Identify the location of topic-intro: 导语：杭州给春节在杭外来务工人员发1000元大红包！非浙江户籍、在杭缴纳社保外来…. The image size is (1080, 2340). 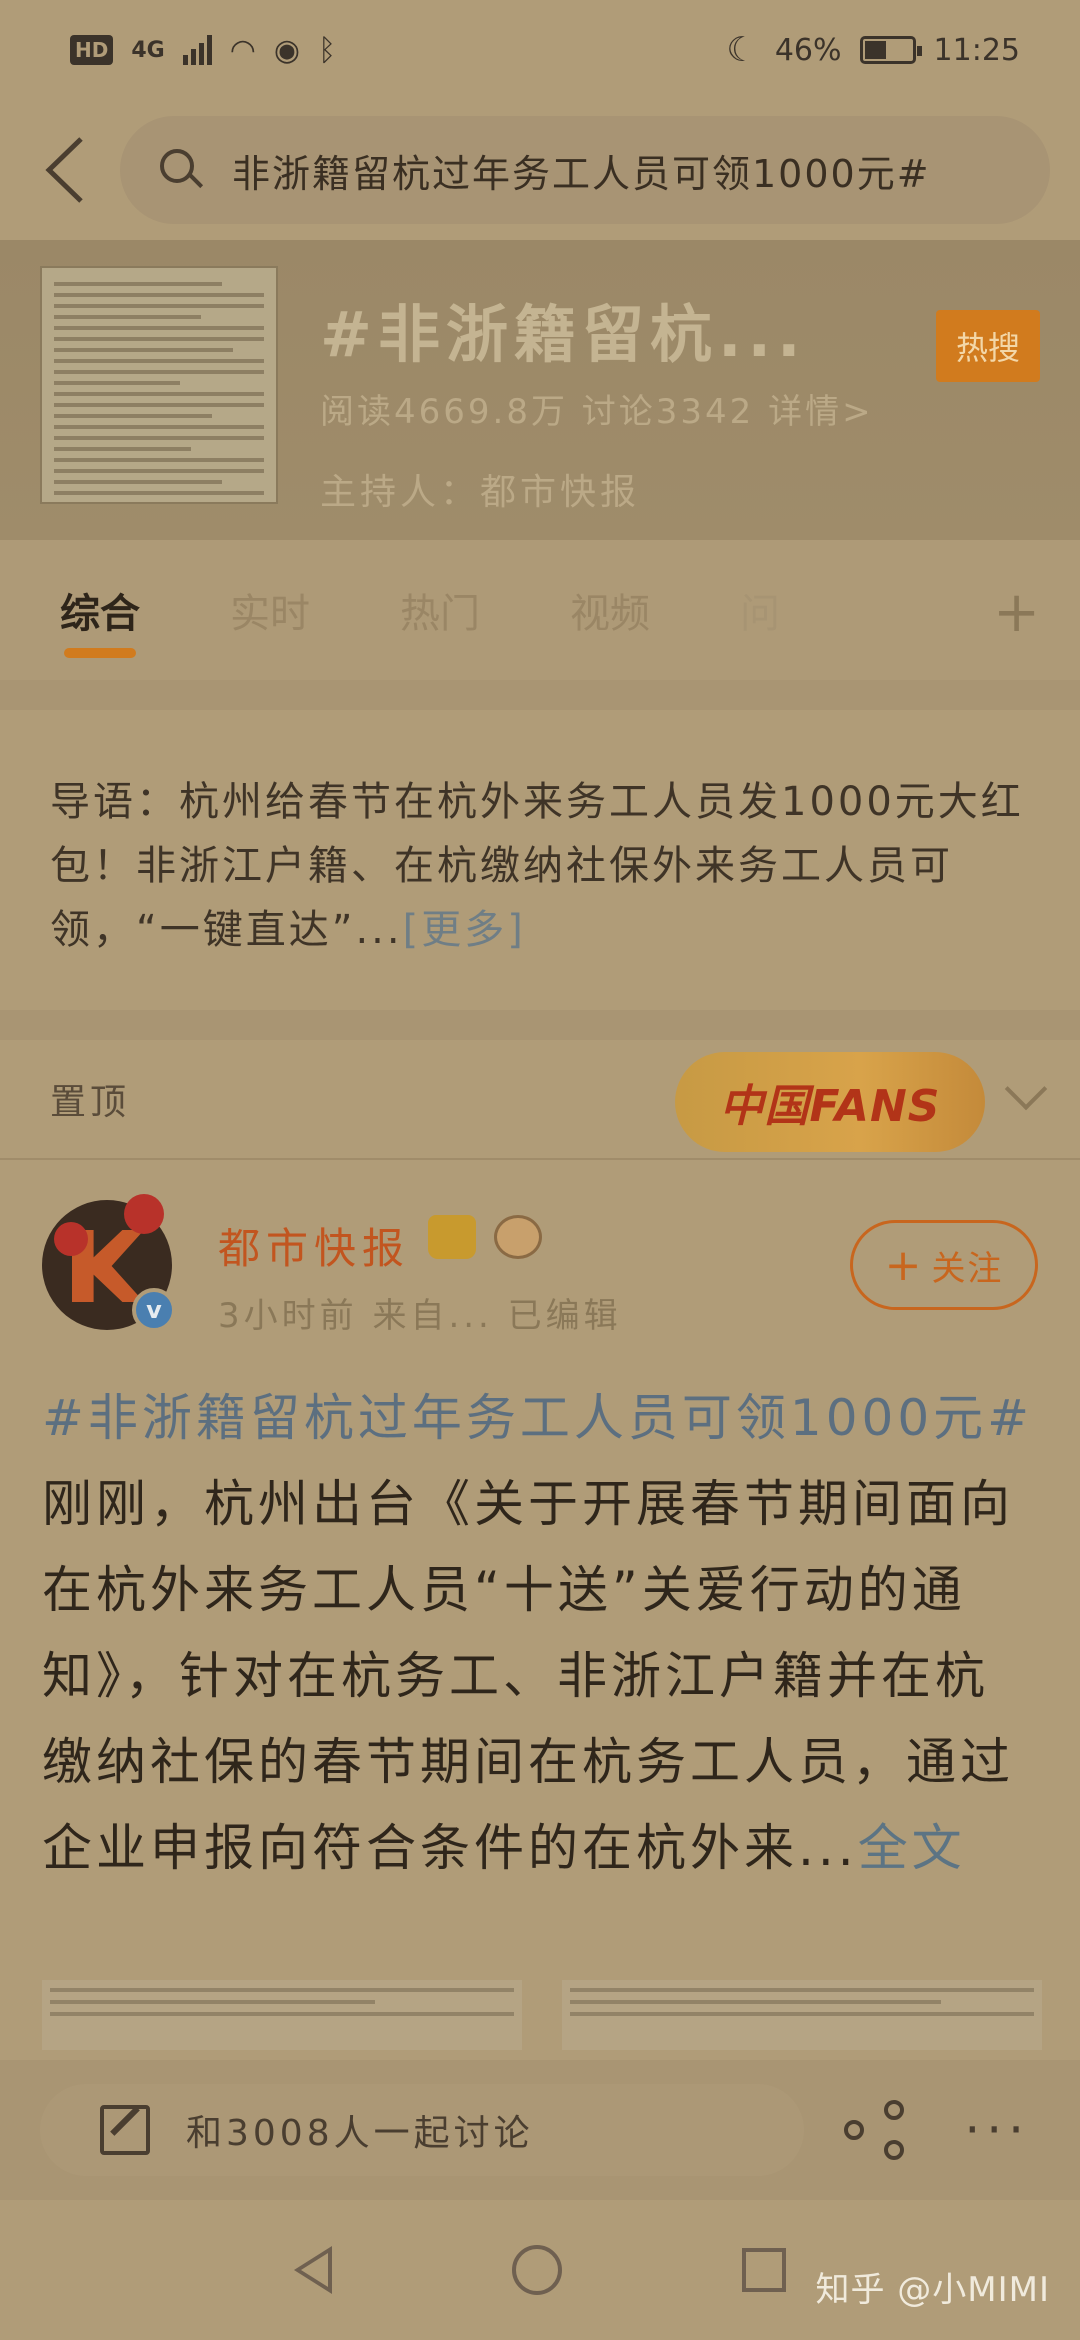
(540, 860).